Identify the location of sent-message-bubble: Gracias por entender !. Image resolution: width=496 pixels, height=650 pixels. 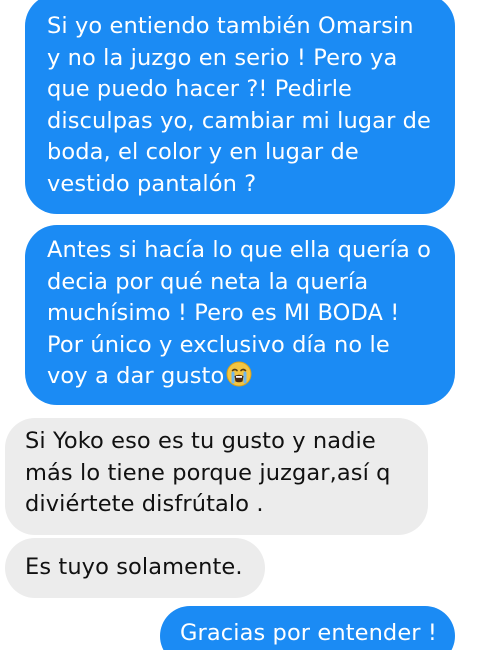
(307, 628).